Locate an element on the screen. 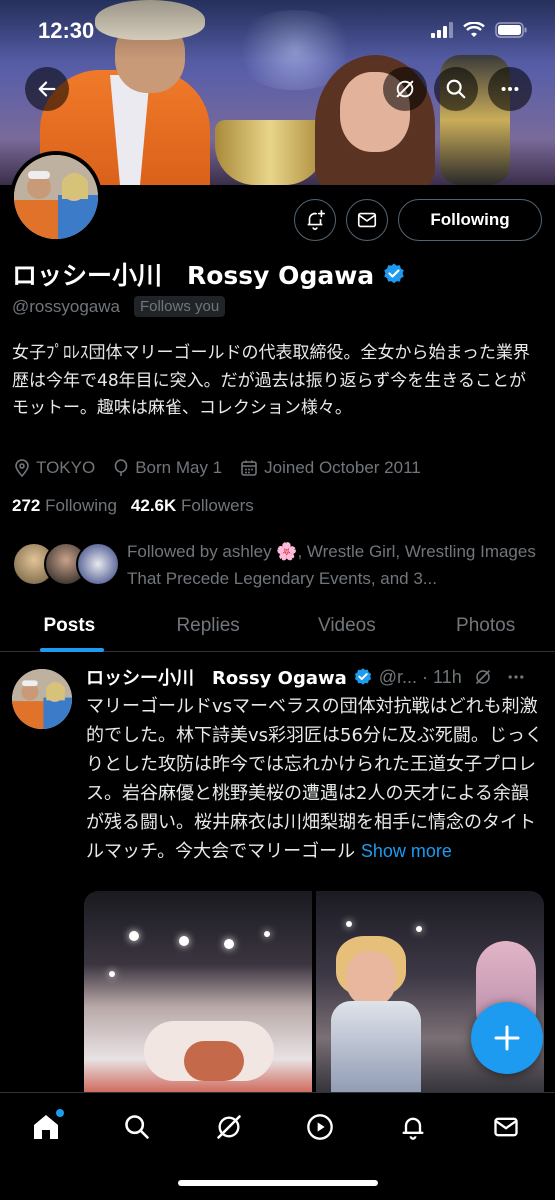  profile-avatar is located at coordinates (56, 197).